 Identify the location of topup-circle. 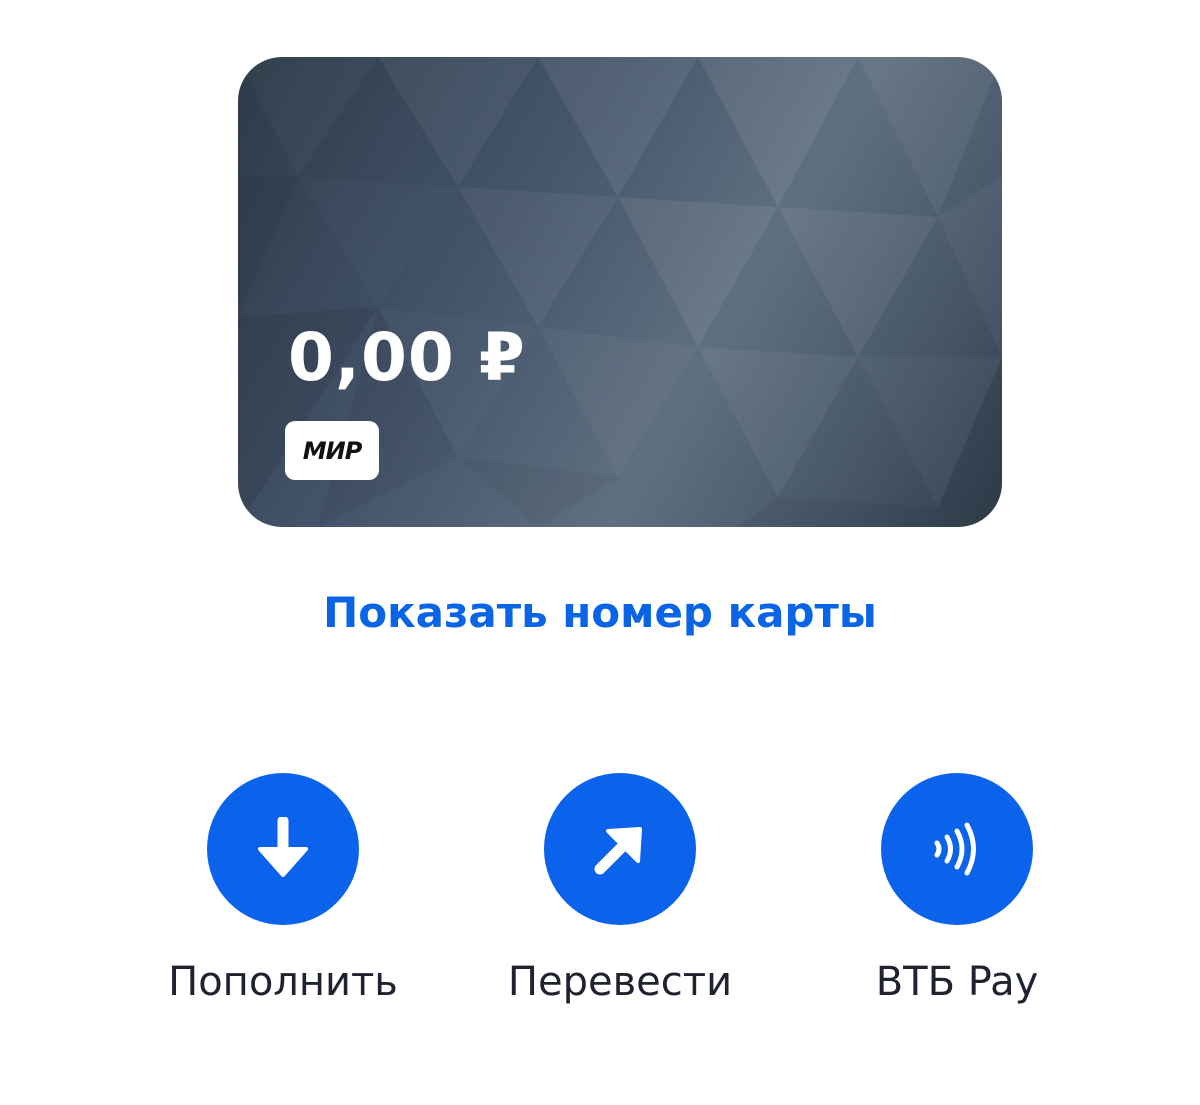
(283, 849).